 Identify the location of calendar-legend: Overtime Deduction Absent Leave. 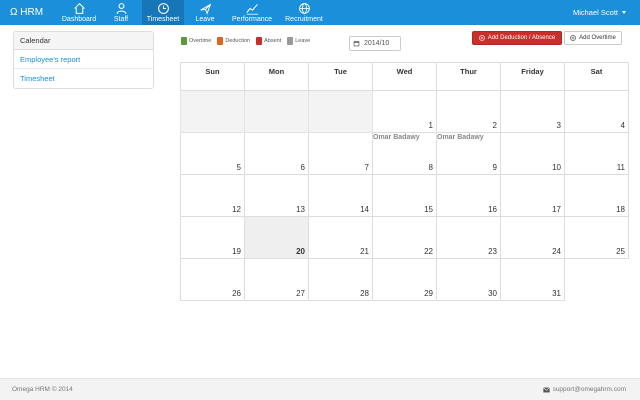
(245, 41).